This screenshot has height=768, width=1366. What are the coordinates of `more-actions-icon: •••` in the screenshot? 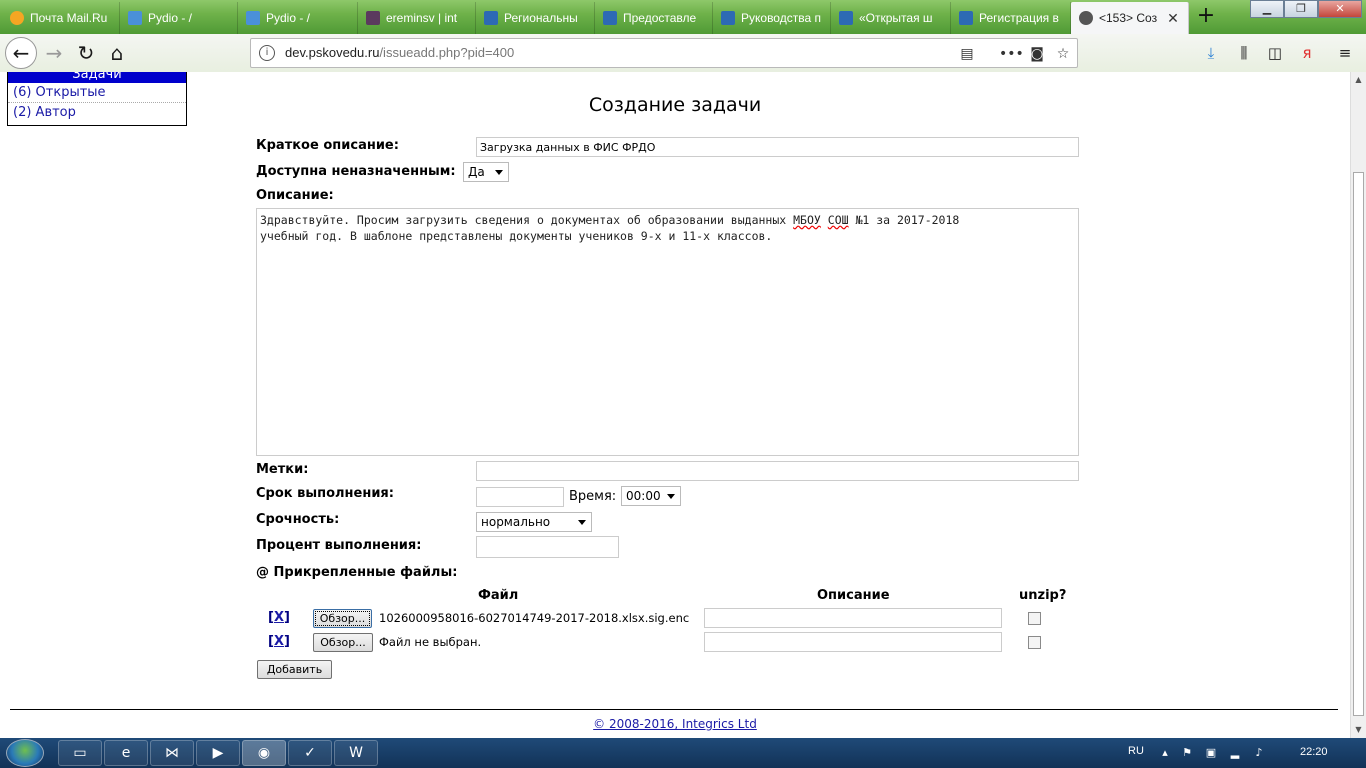 It's located at (1011, 54).